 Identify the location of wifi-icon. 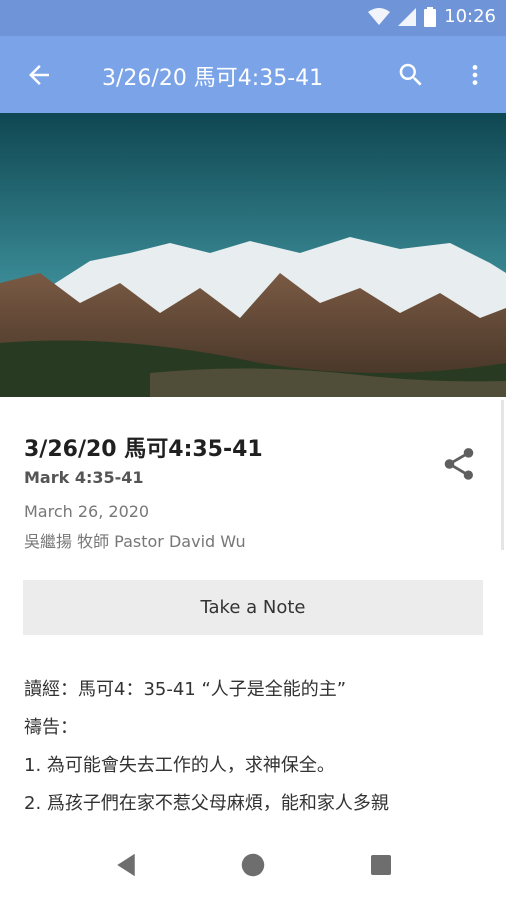
(379, 16).